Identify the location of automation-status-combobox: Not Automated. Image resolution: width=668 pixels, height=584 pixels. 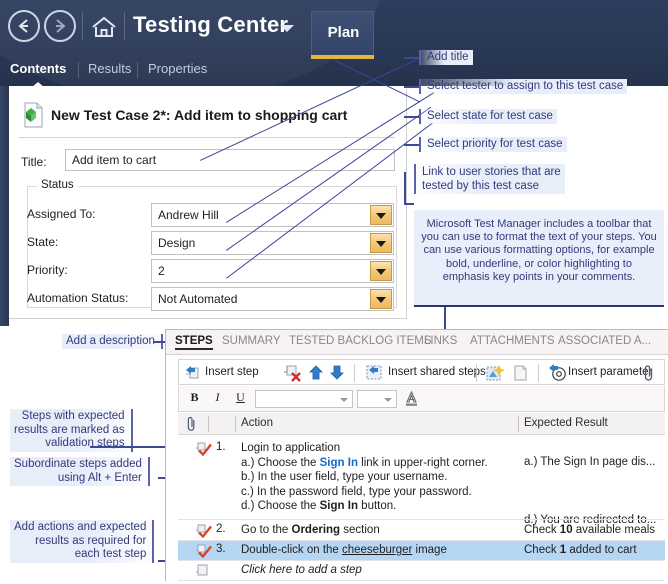
(272, 299).